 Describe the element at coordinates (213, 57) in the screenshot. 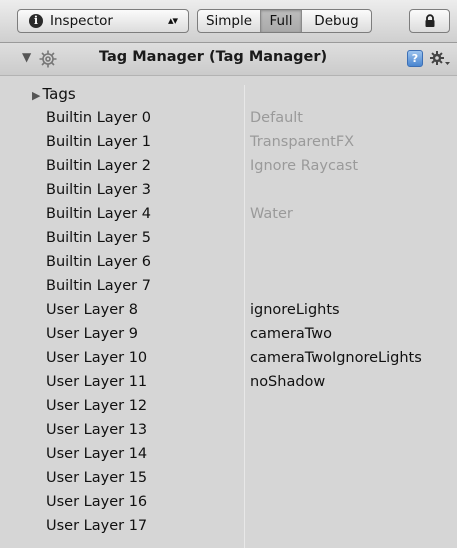

I see `component-title: Tag Manager (Tag Manager)` at that location.